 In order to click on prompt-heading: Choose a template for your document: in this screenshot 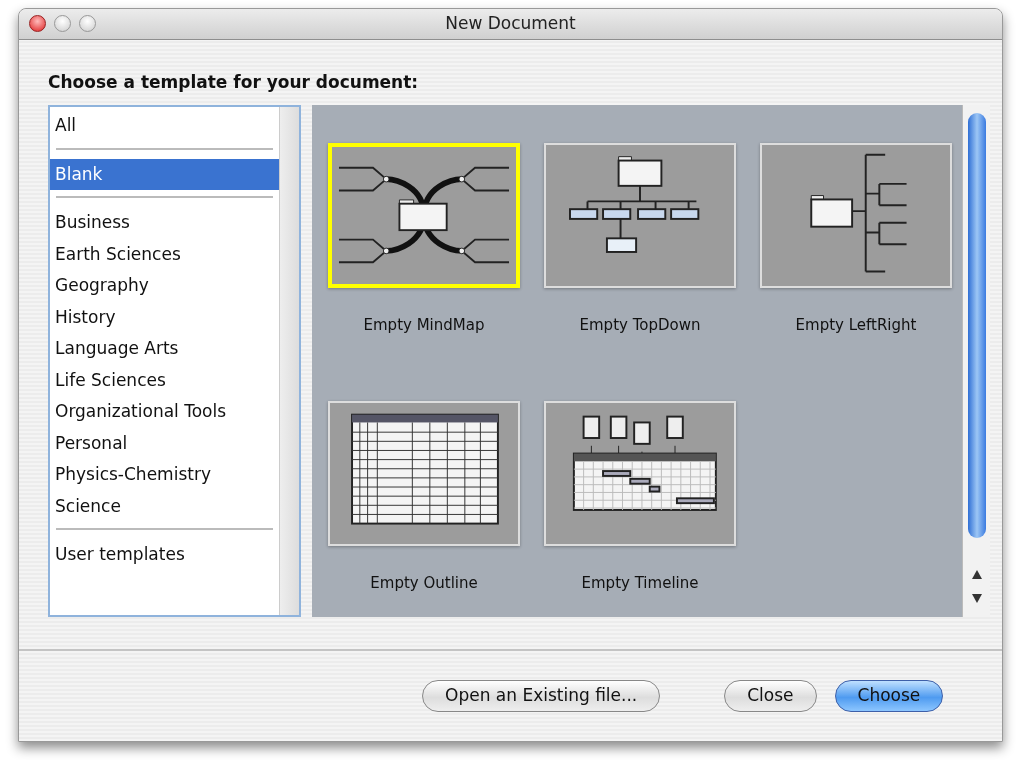, I will do `click(234, 82)`.